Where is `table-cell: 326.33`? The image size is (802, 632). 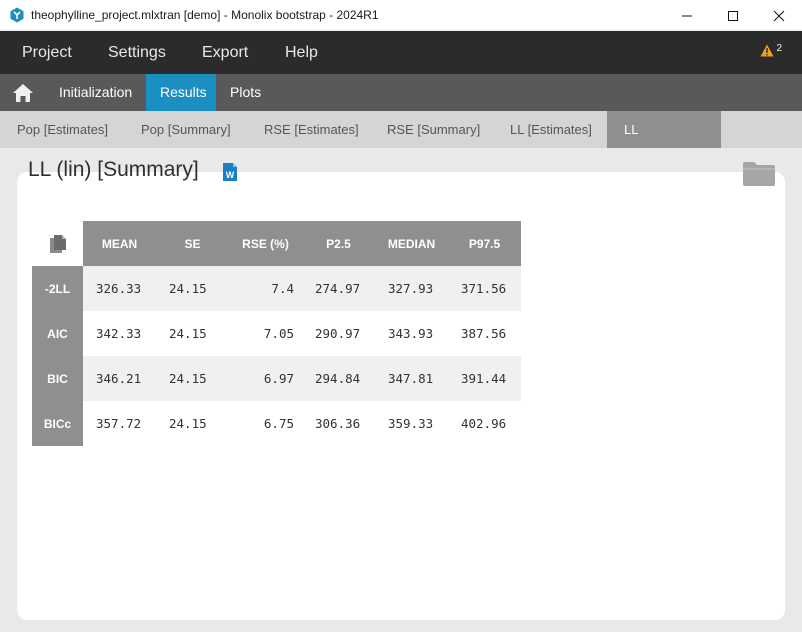 table-cell: 326.33 is located at coordinates (119, 288).